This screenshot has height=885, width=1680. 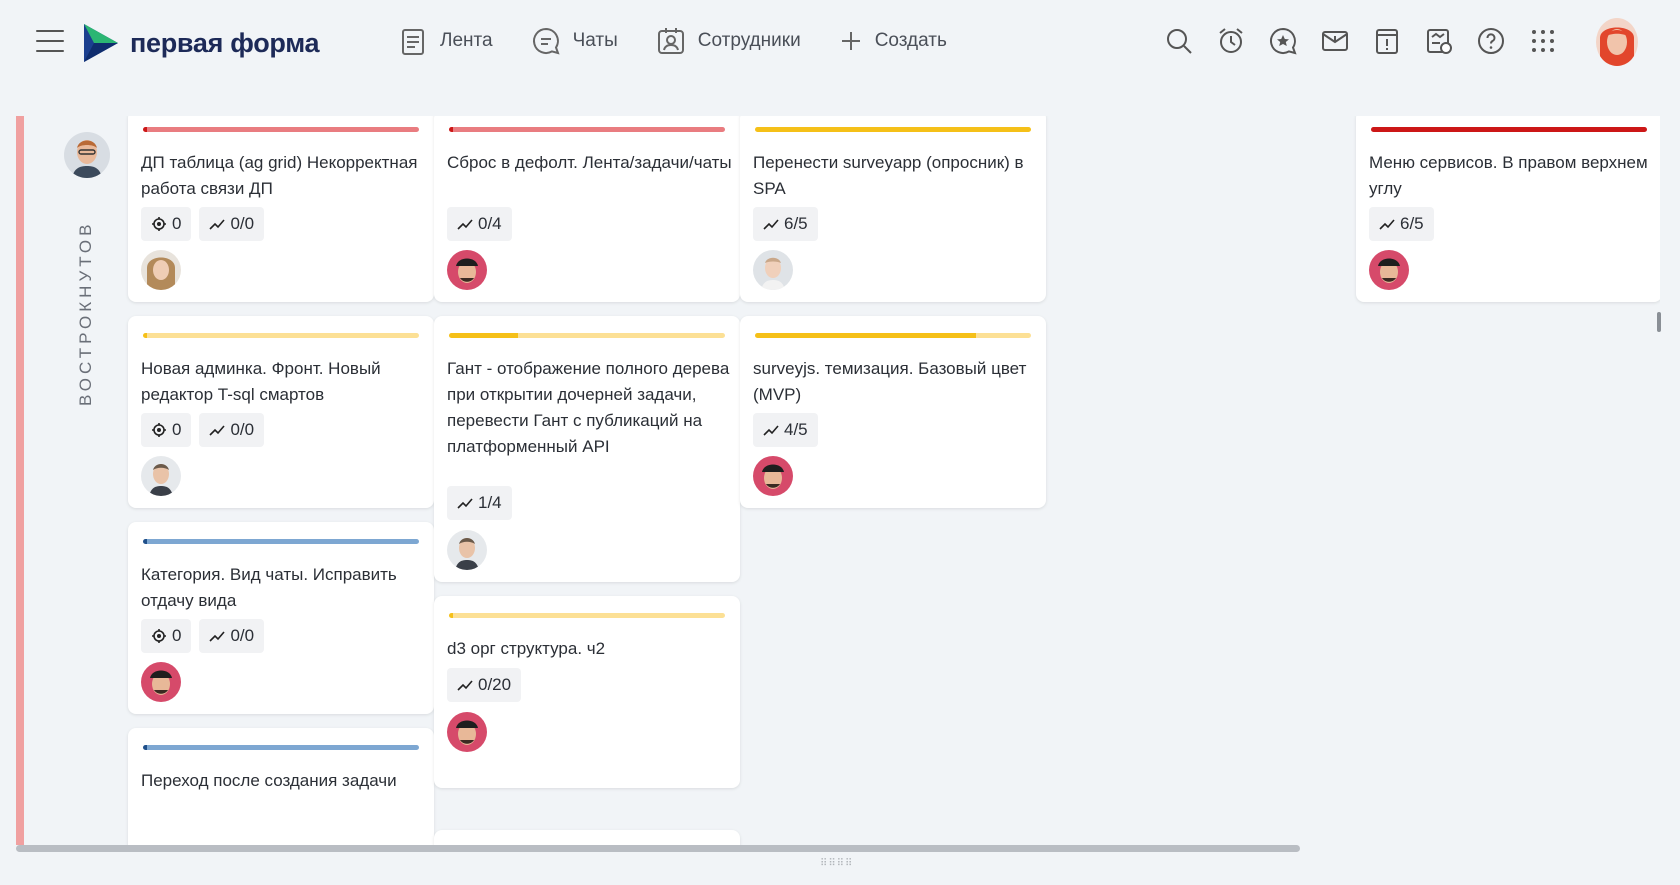 What do you see at coordinates (495, 684) in the screenshot?
I see `progress-value: 0/20` at bounding box center [495, 684].